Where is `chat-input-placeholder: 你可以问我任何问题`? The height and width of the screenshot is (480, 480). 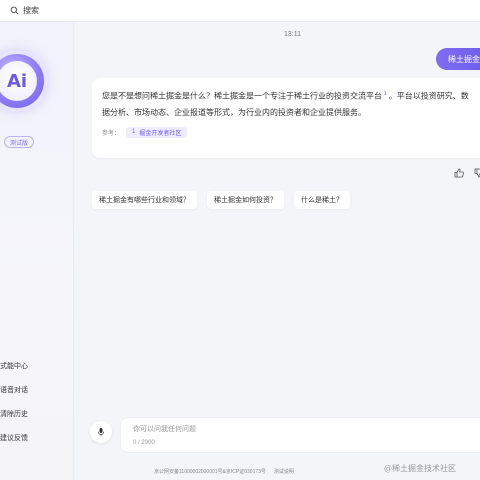
chat-input-placeholder: 你可以问我任何问题 is located at coordinates (305, 430).